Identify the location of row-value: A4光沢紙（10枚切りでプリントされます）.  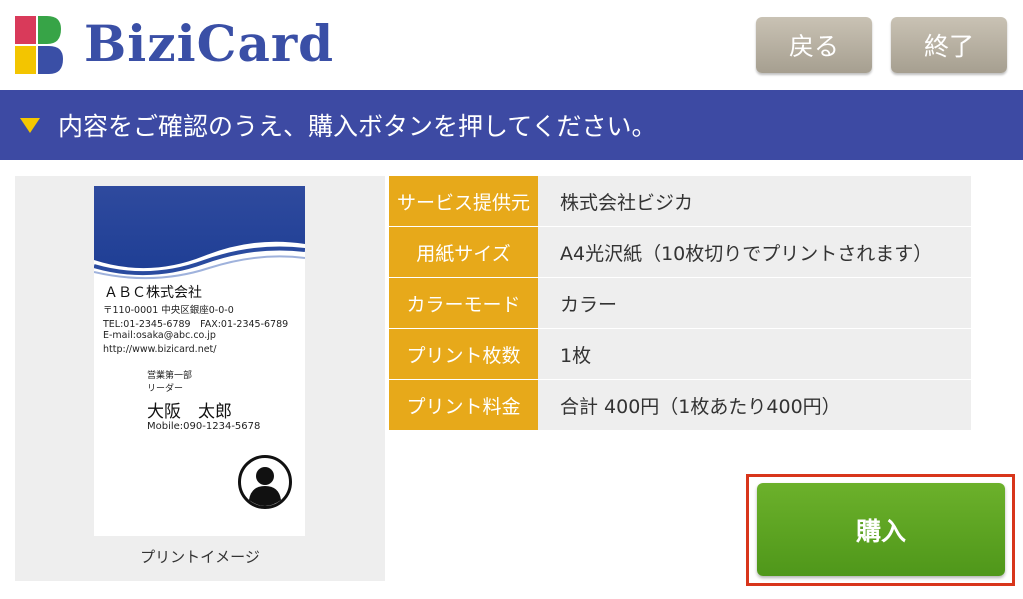
(754, 252).